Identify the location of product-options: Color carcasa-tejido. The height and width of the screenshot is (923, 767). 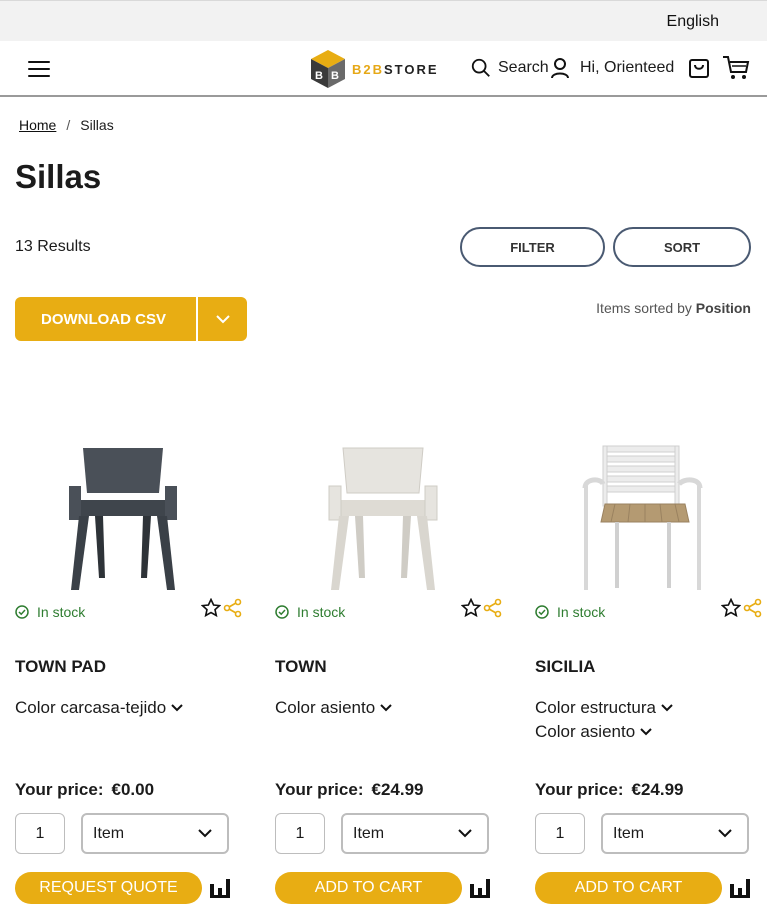
(99, 708).